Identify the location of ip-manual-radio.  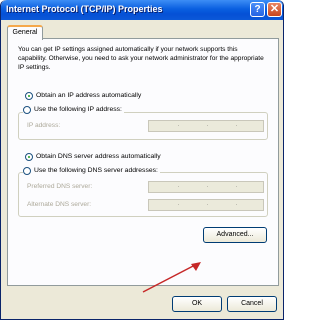
(27, 109).